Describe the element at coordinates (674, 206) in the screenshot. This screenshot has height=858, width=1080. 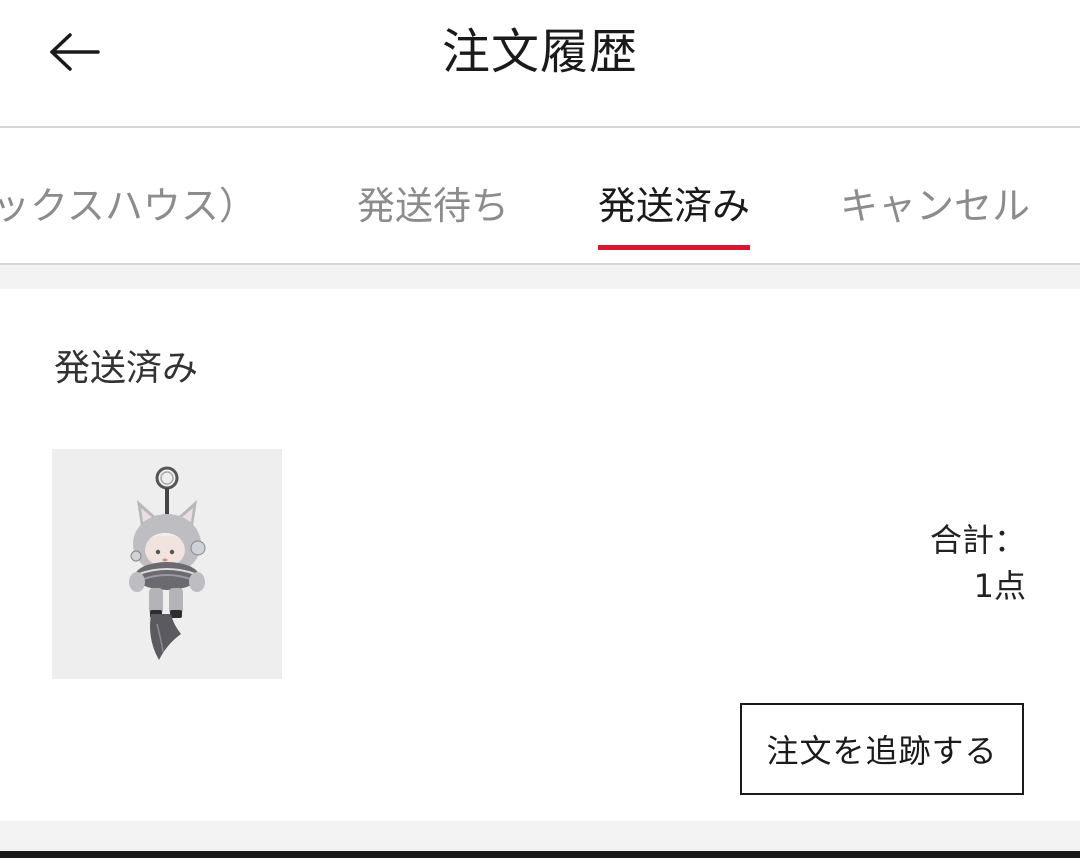
I see `tab-shipped-label: 発送済み` at that location.